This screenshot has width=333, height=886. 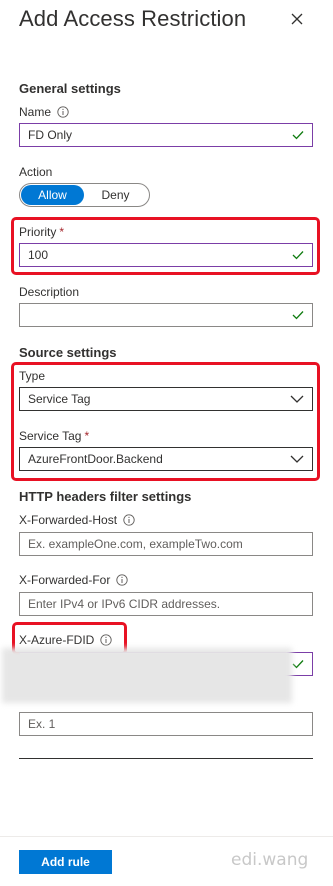 I want to click on name-label: Name, so click(x=44, y=112).